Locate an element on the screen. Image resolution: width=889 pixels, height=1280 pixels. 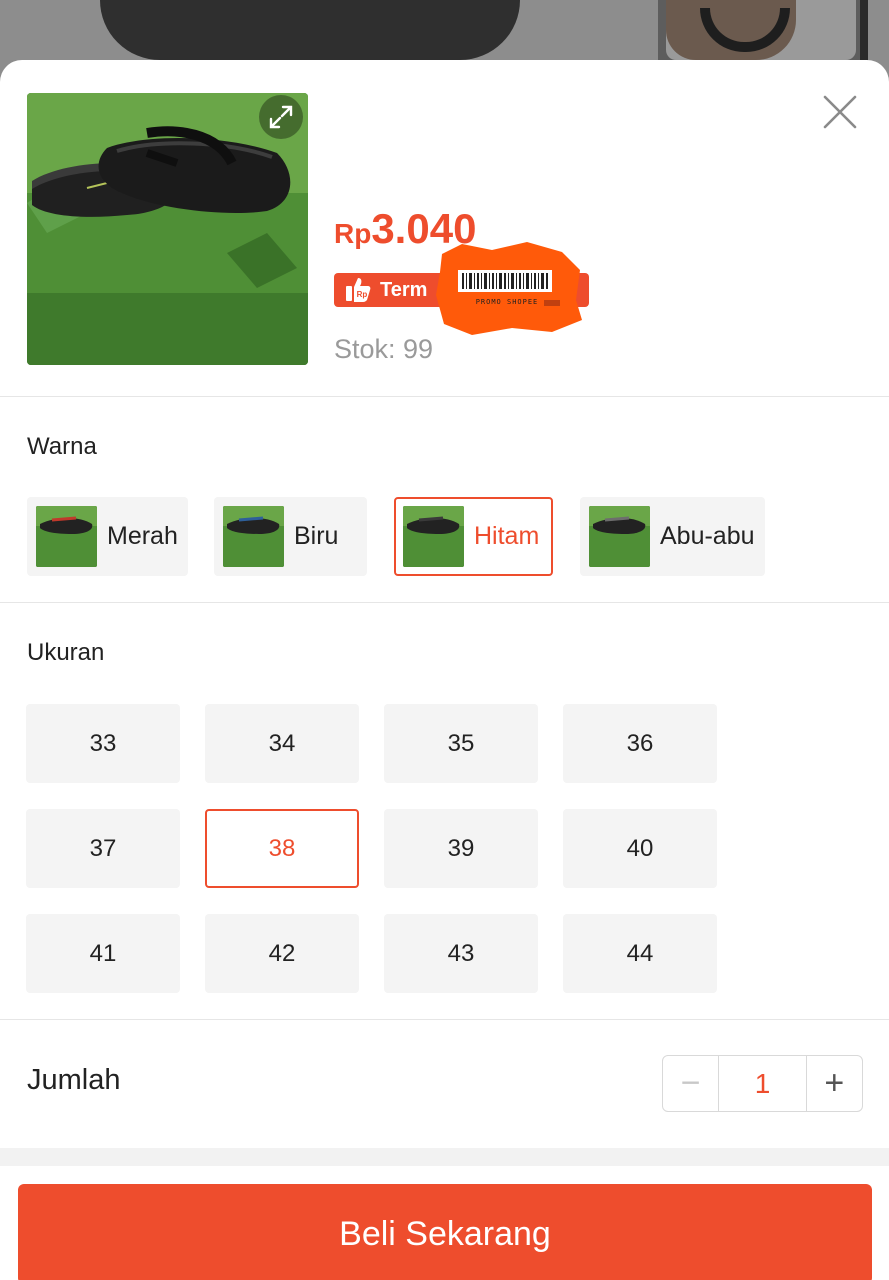
color-option-hitam: Hitam is located at coordinates (473, 536).